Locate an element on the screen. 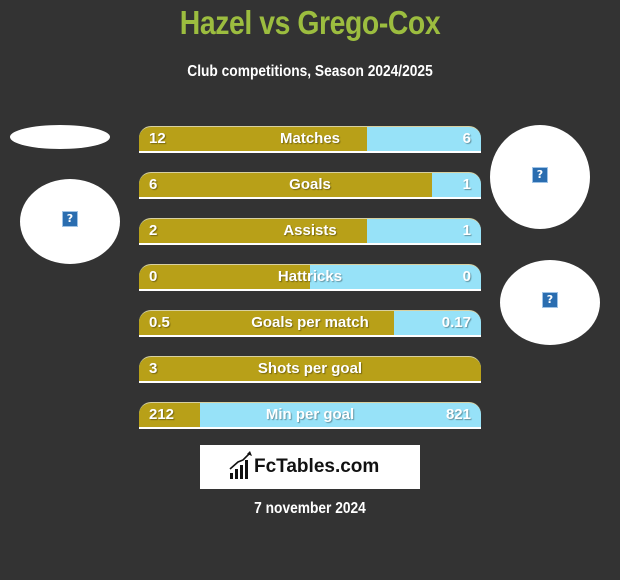 This screenshot has height=580, width=620. stat-row-goals-per-match: 0.5 Goals per match 0.17 is located at coordinates (310, 323).